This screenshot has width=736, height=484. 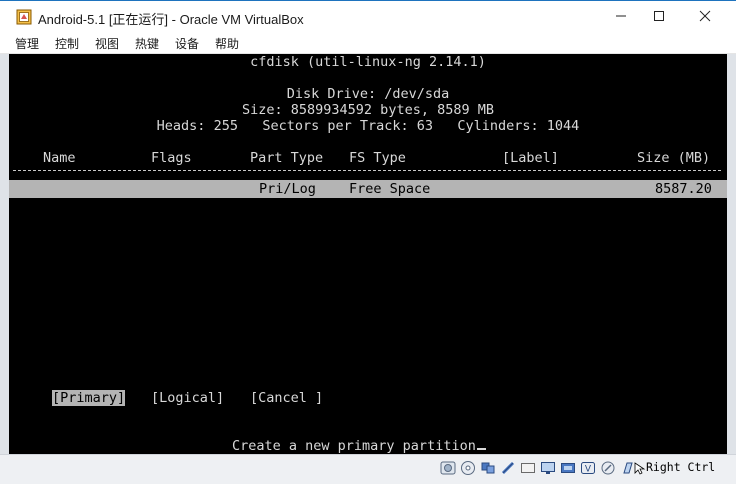 I want to click on close-icon, so click(x=705, y=16).